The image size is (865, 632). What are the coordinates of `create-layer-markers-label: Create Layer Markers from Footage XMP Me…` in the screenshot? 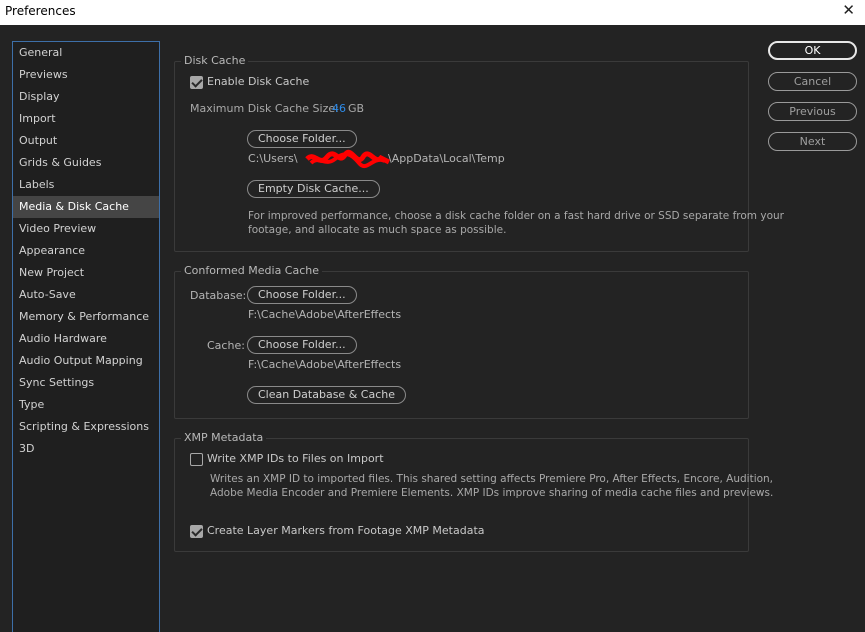 It's located at (346, 530).